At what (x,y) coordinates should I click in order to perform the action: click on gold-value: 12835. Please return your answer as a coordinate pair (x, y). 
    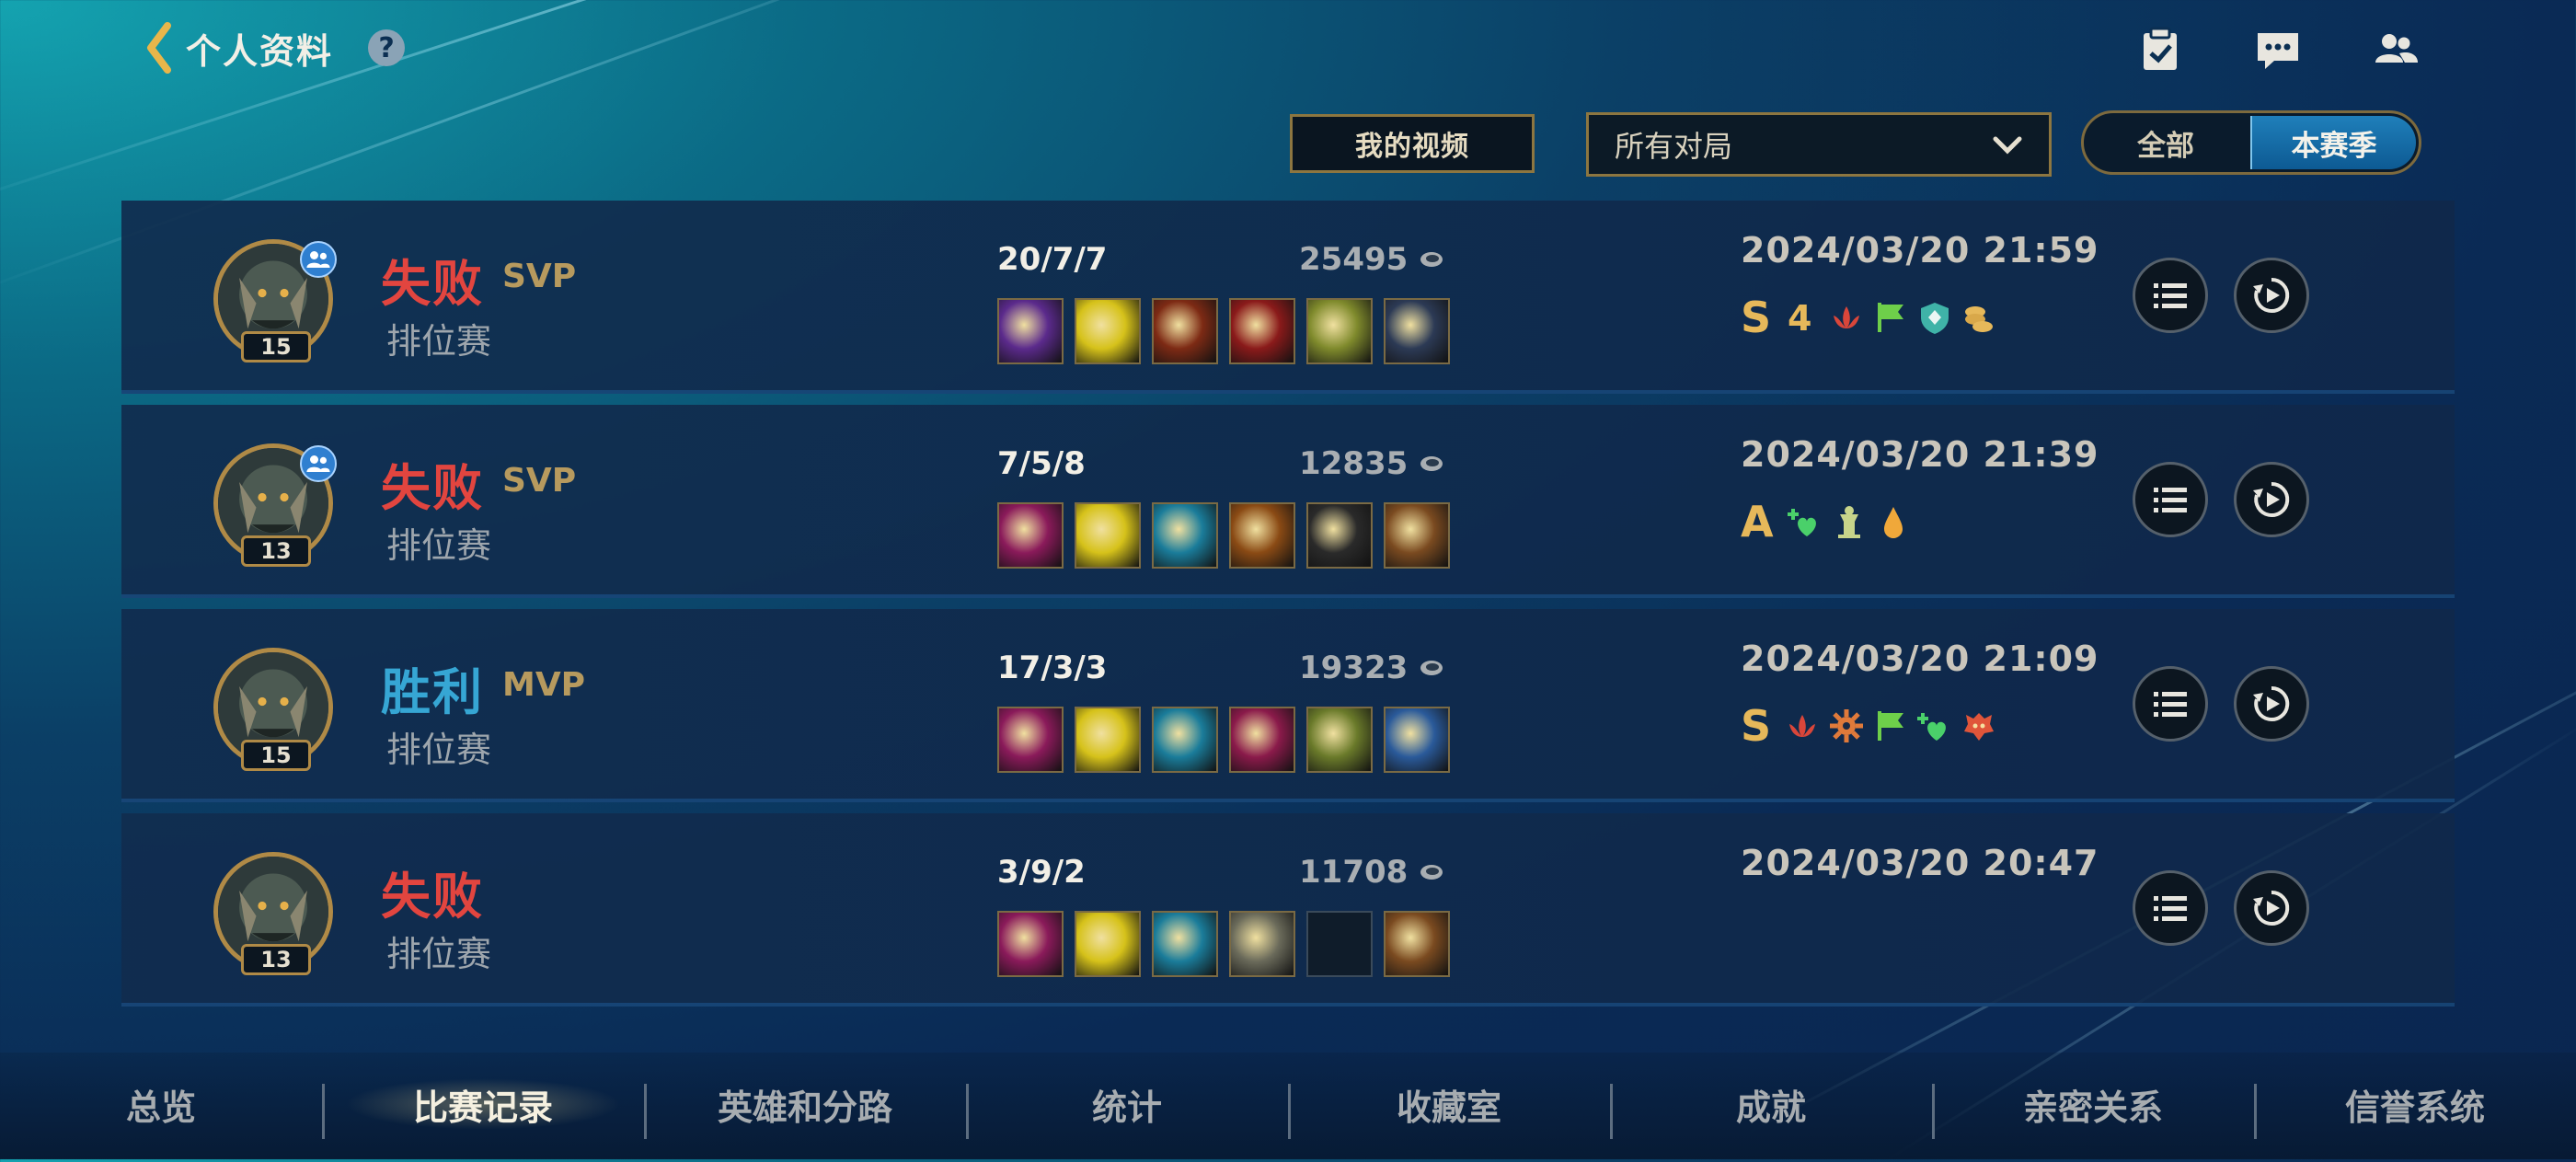
    Looking at the image, I should click on (1354, 463).